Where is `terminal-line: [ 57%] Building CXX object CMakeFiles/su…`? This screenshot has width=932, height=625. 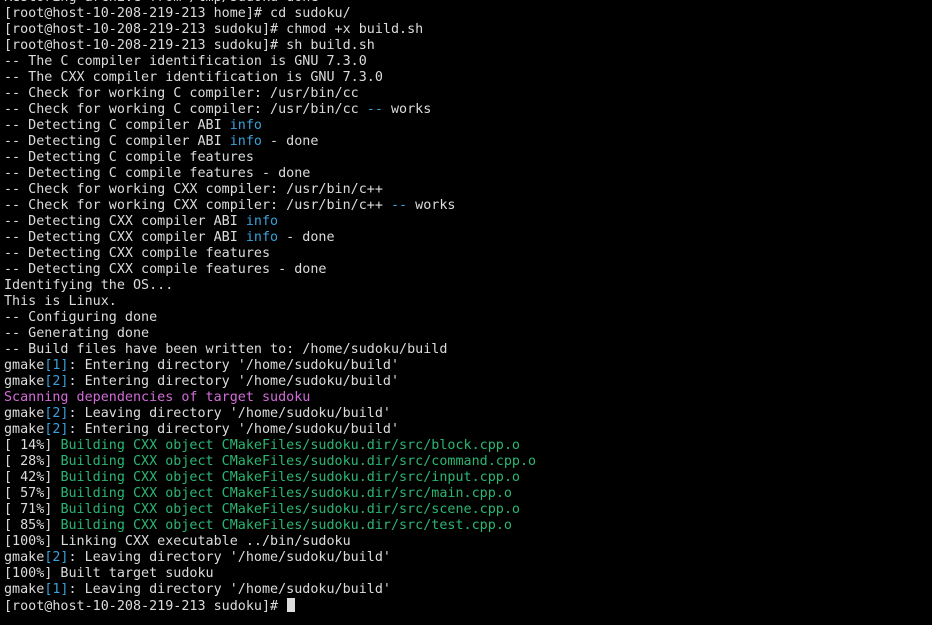 terminal-line: [ 57%] Building CXX object CMakeFiles/su… is located at coordinates (466, 494).